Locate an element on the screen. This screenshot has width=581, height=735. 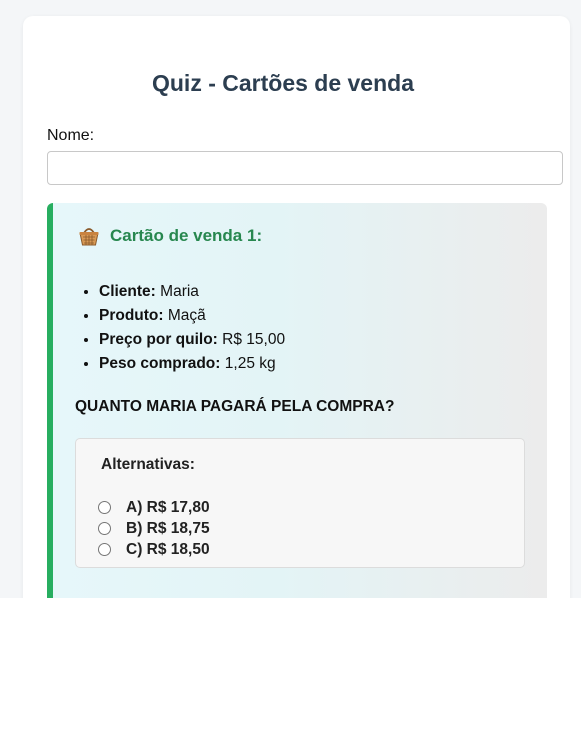
alternative-c: C) R$ 18,50 is located at coordinates (154, 549).